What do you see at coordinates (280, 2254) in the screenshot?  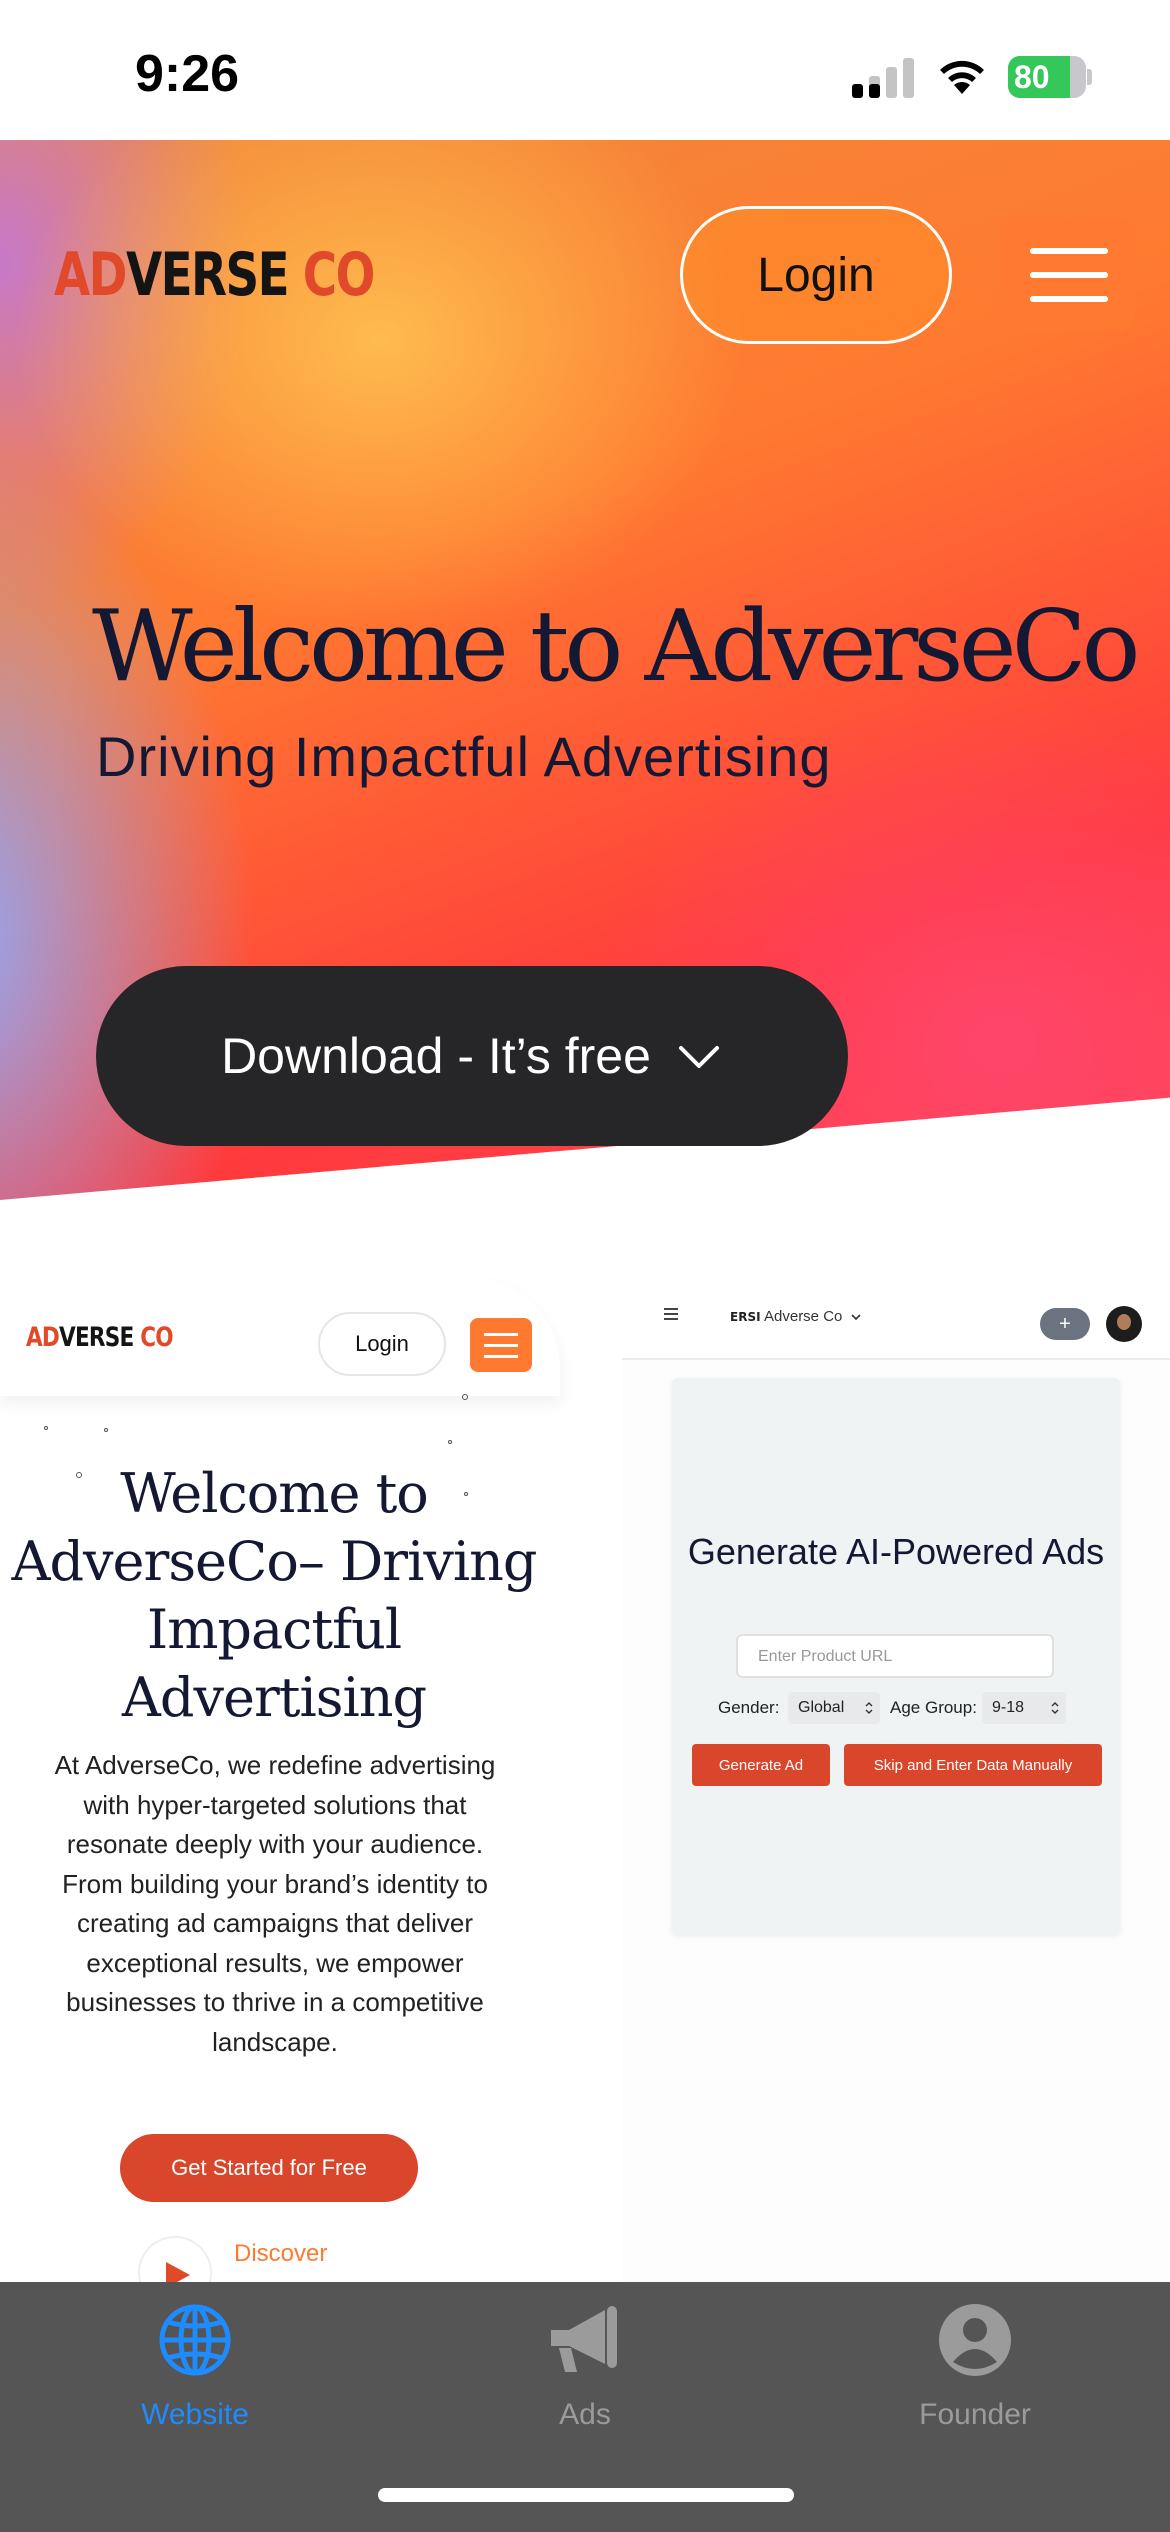 I see `discover-link: Discover` at bounding box center [280, 2254].